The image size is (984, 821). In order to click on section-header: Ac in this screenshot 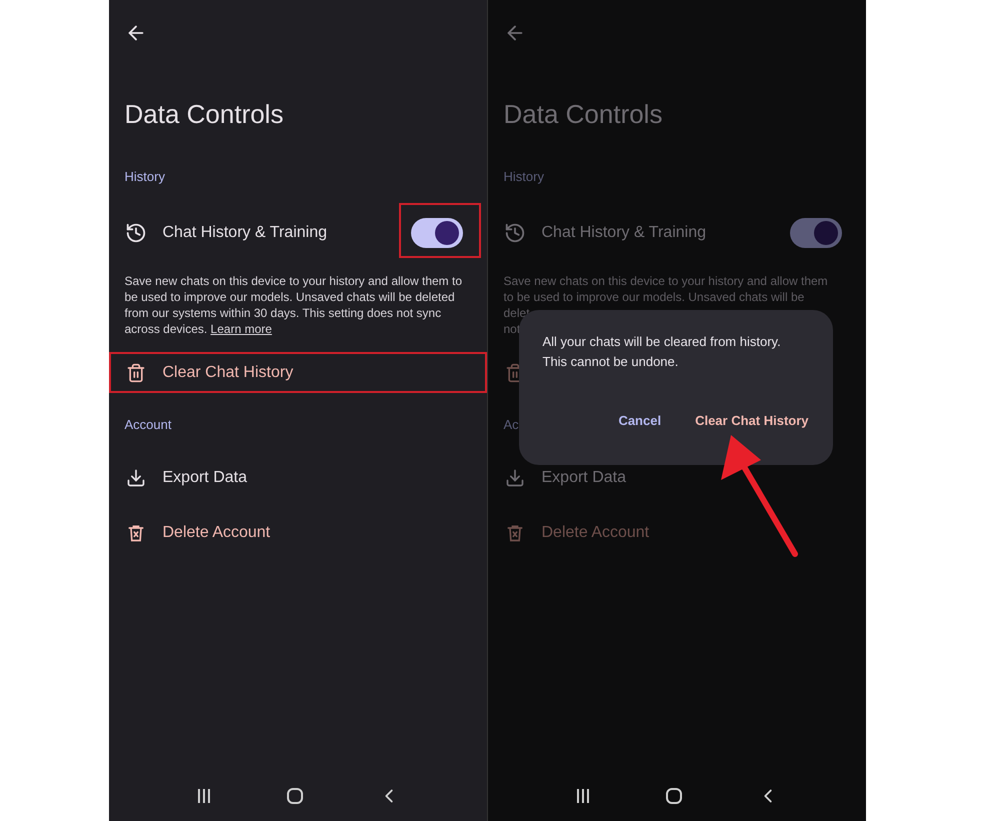, I will do `click(511, 425)`.